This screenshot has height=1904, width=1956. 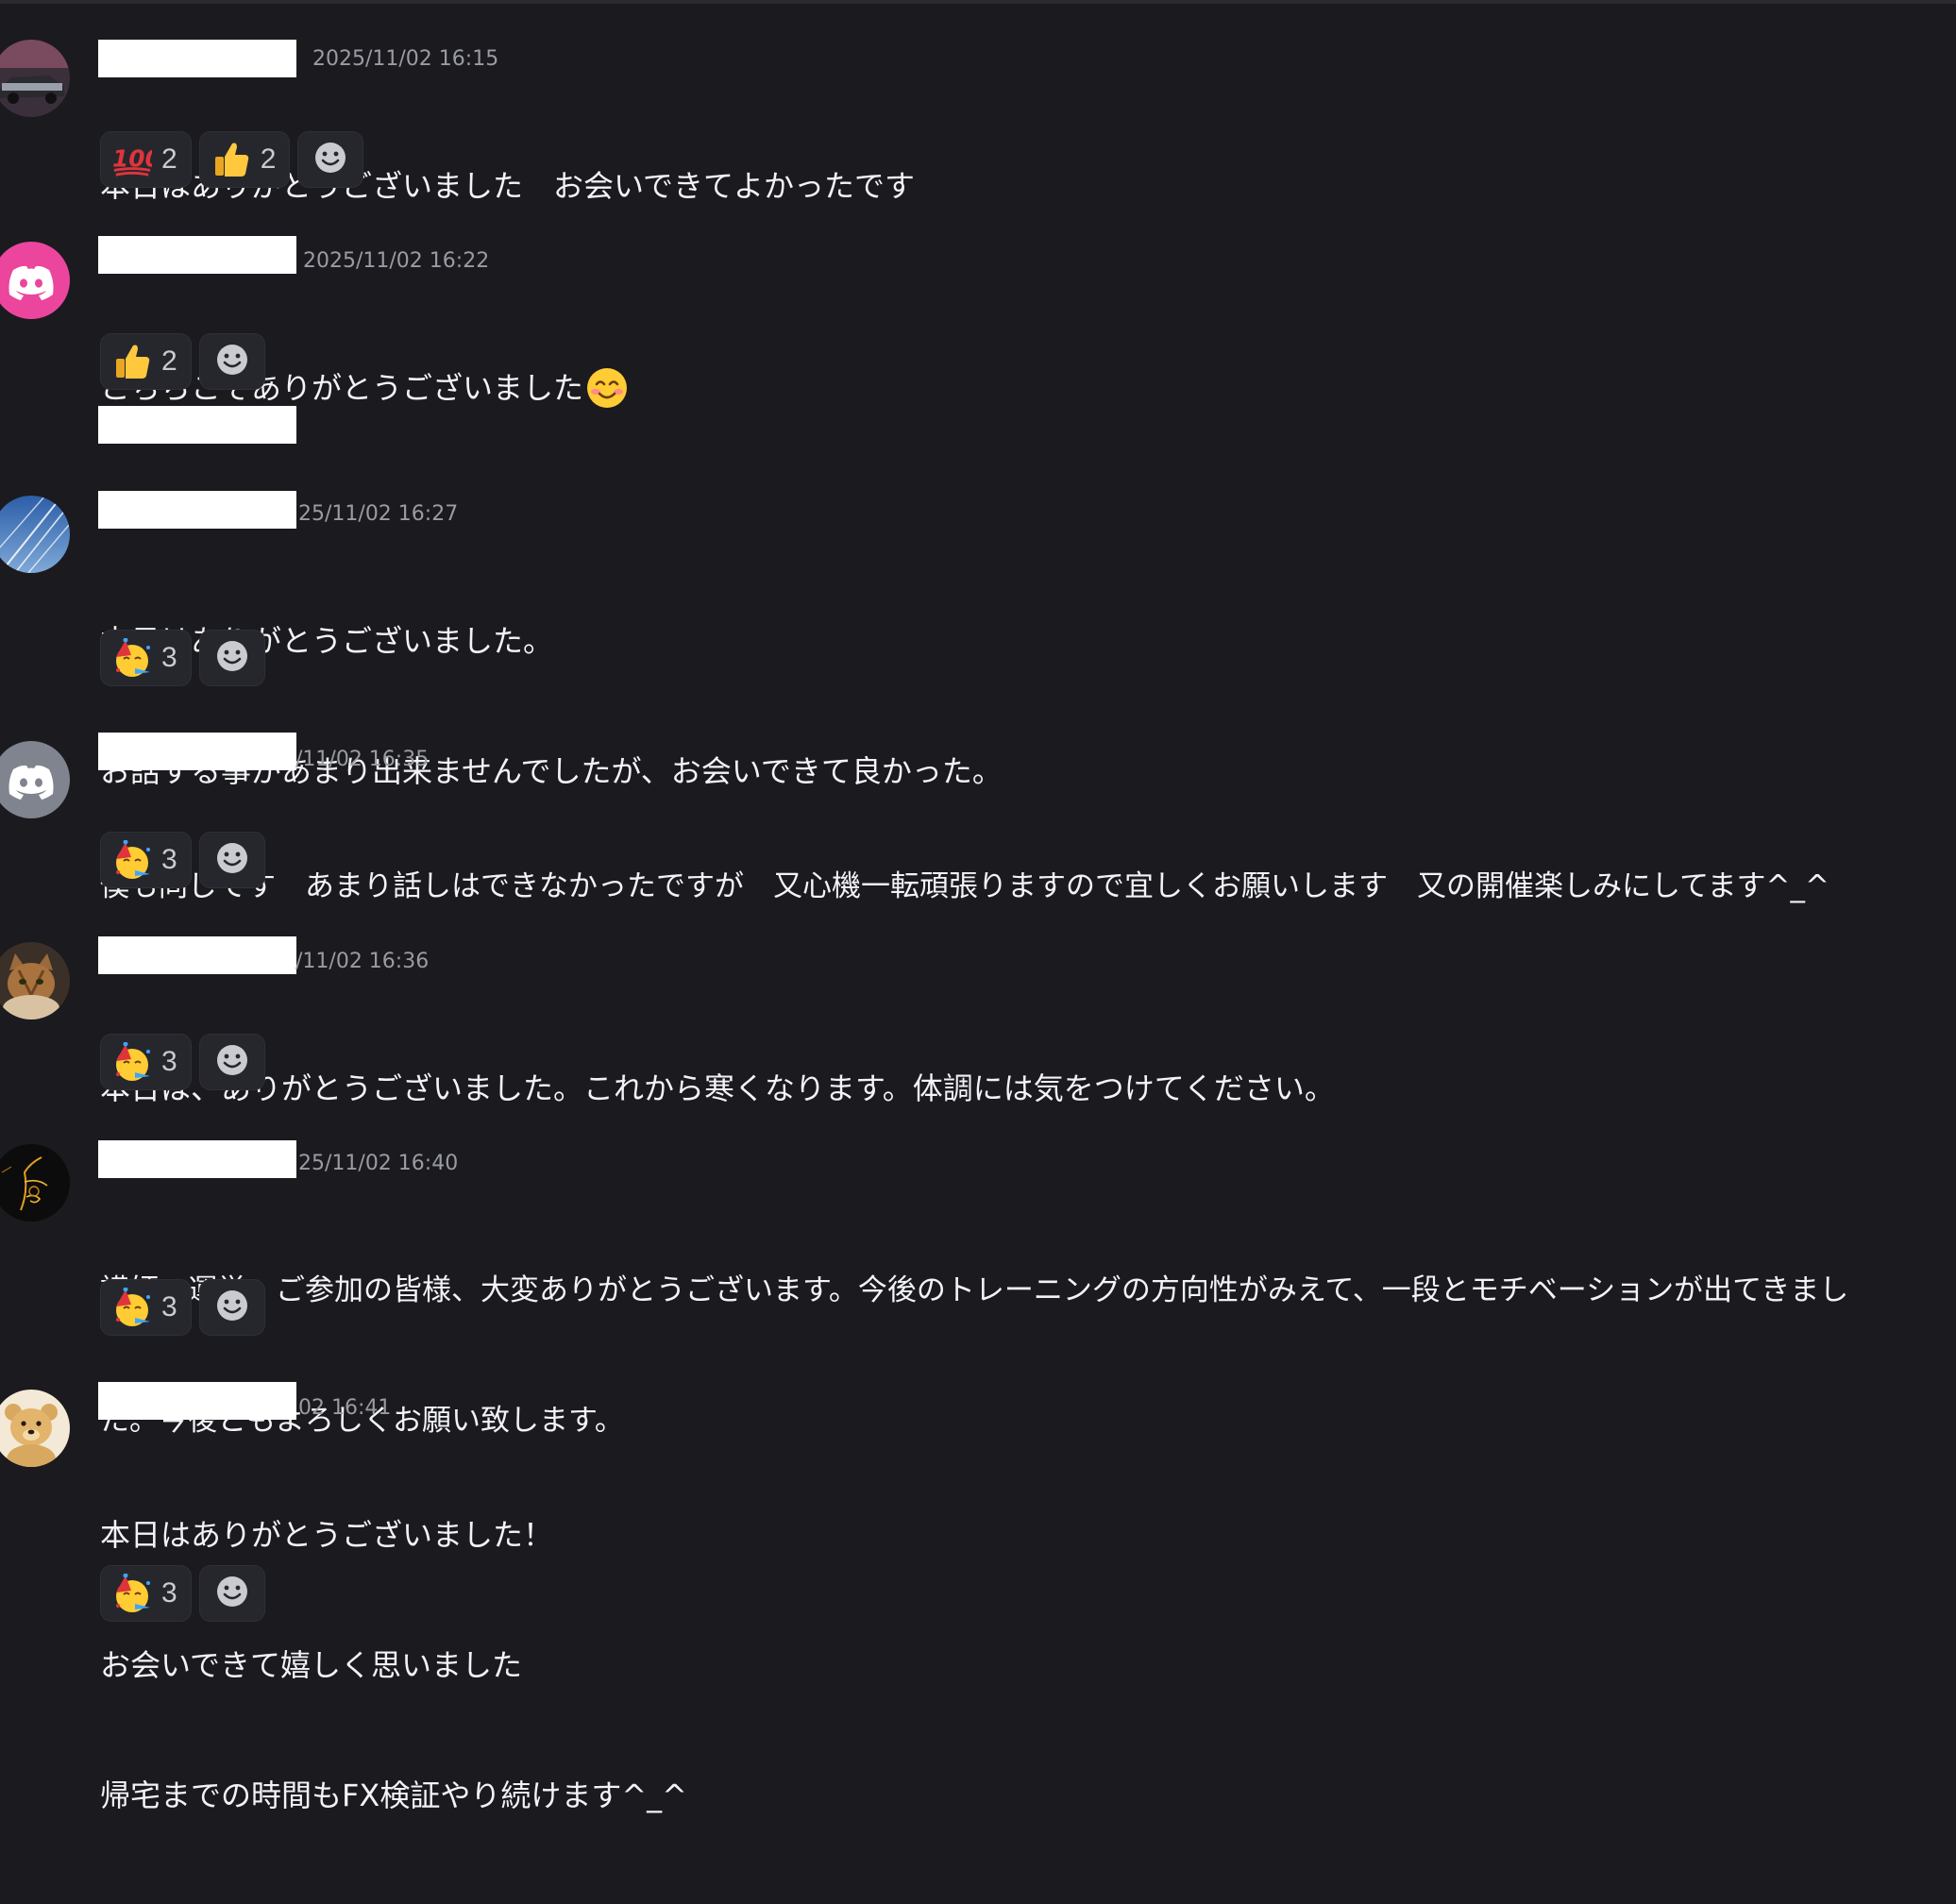 I want to click on message-line: 帰宅までの時間もFX検証やり続けます^_^, so click(x=393, y=1795).